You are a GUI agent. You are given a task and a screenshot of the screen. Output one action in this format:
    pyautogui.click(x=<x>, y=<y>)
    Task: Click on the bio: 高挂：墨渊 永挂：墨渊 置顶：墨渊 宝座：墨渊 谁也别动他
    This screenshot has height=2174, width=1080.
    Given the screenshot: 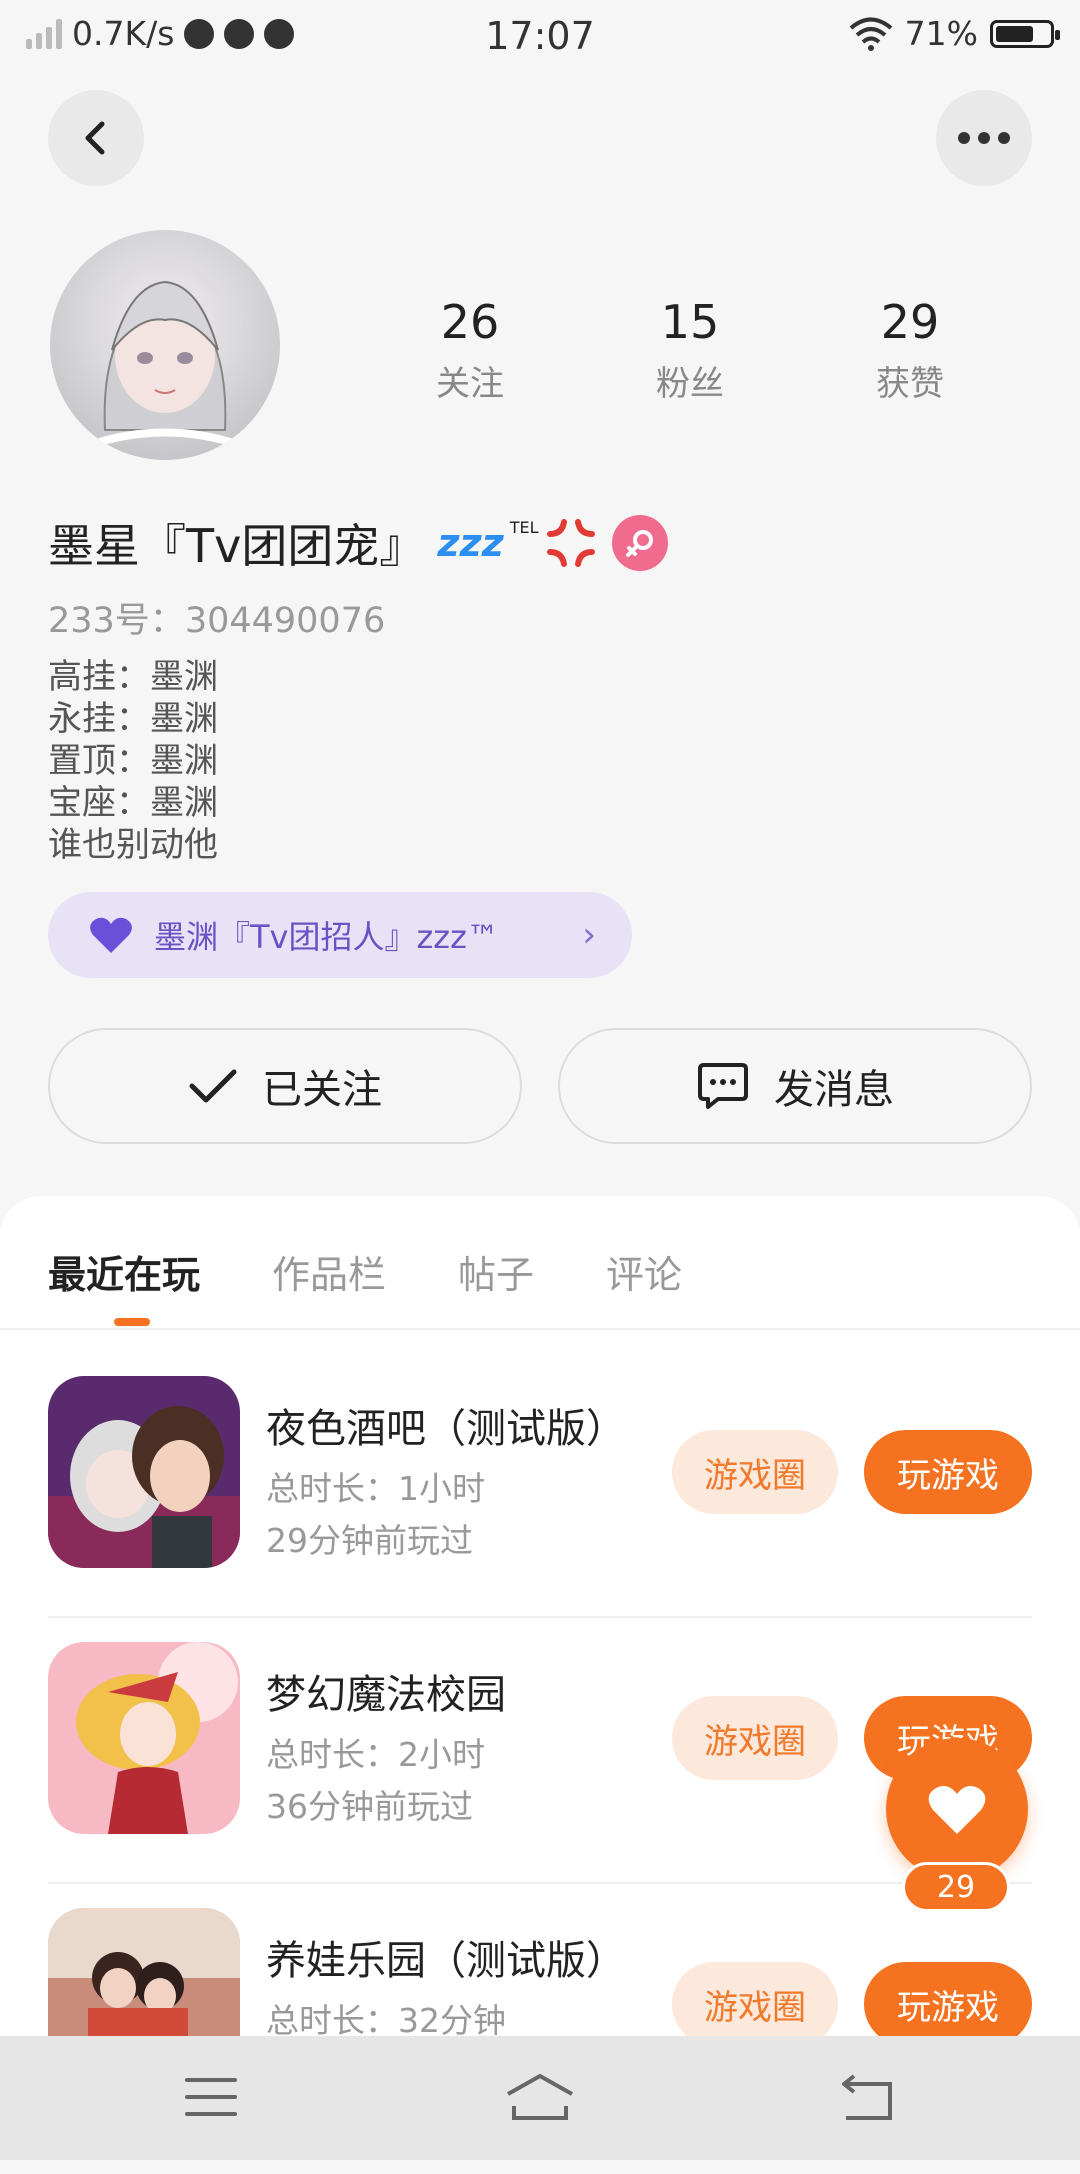 What is the action you would take?
    pyautogui.click(x=133, y=761)
    